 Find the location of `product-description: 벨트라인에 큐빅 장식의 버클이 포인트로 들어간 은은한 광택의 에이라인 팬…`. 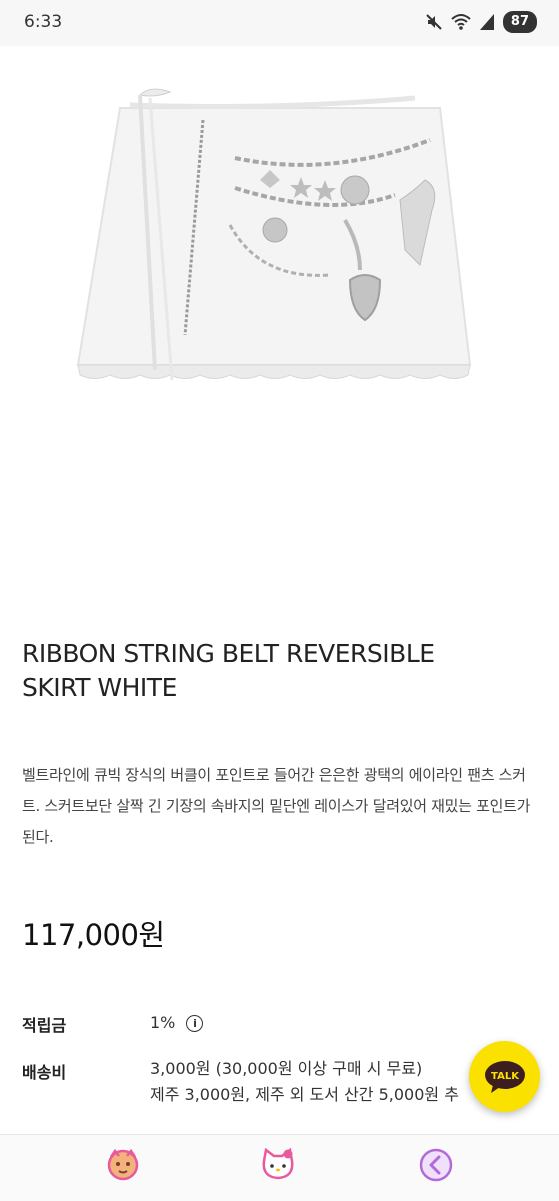

product-description: 벨트라인에 큐빅 장식의 버클이 포인트로 들어간 은은한 광택의 에이라인 팬… is located at coordinates (276, 806).